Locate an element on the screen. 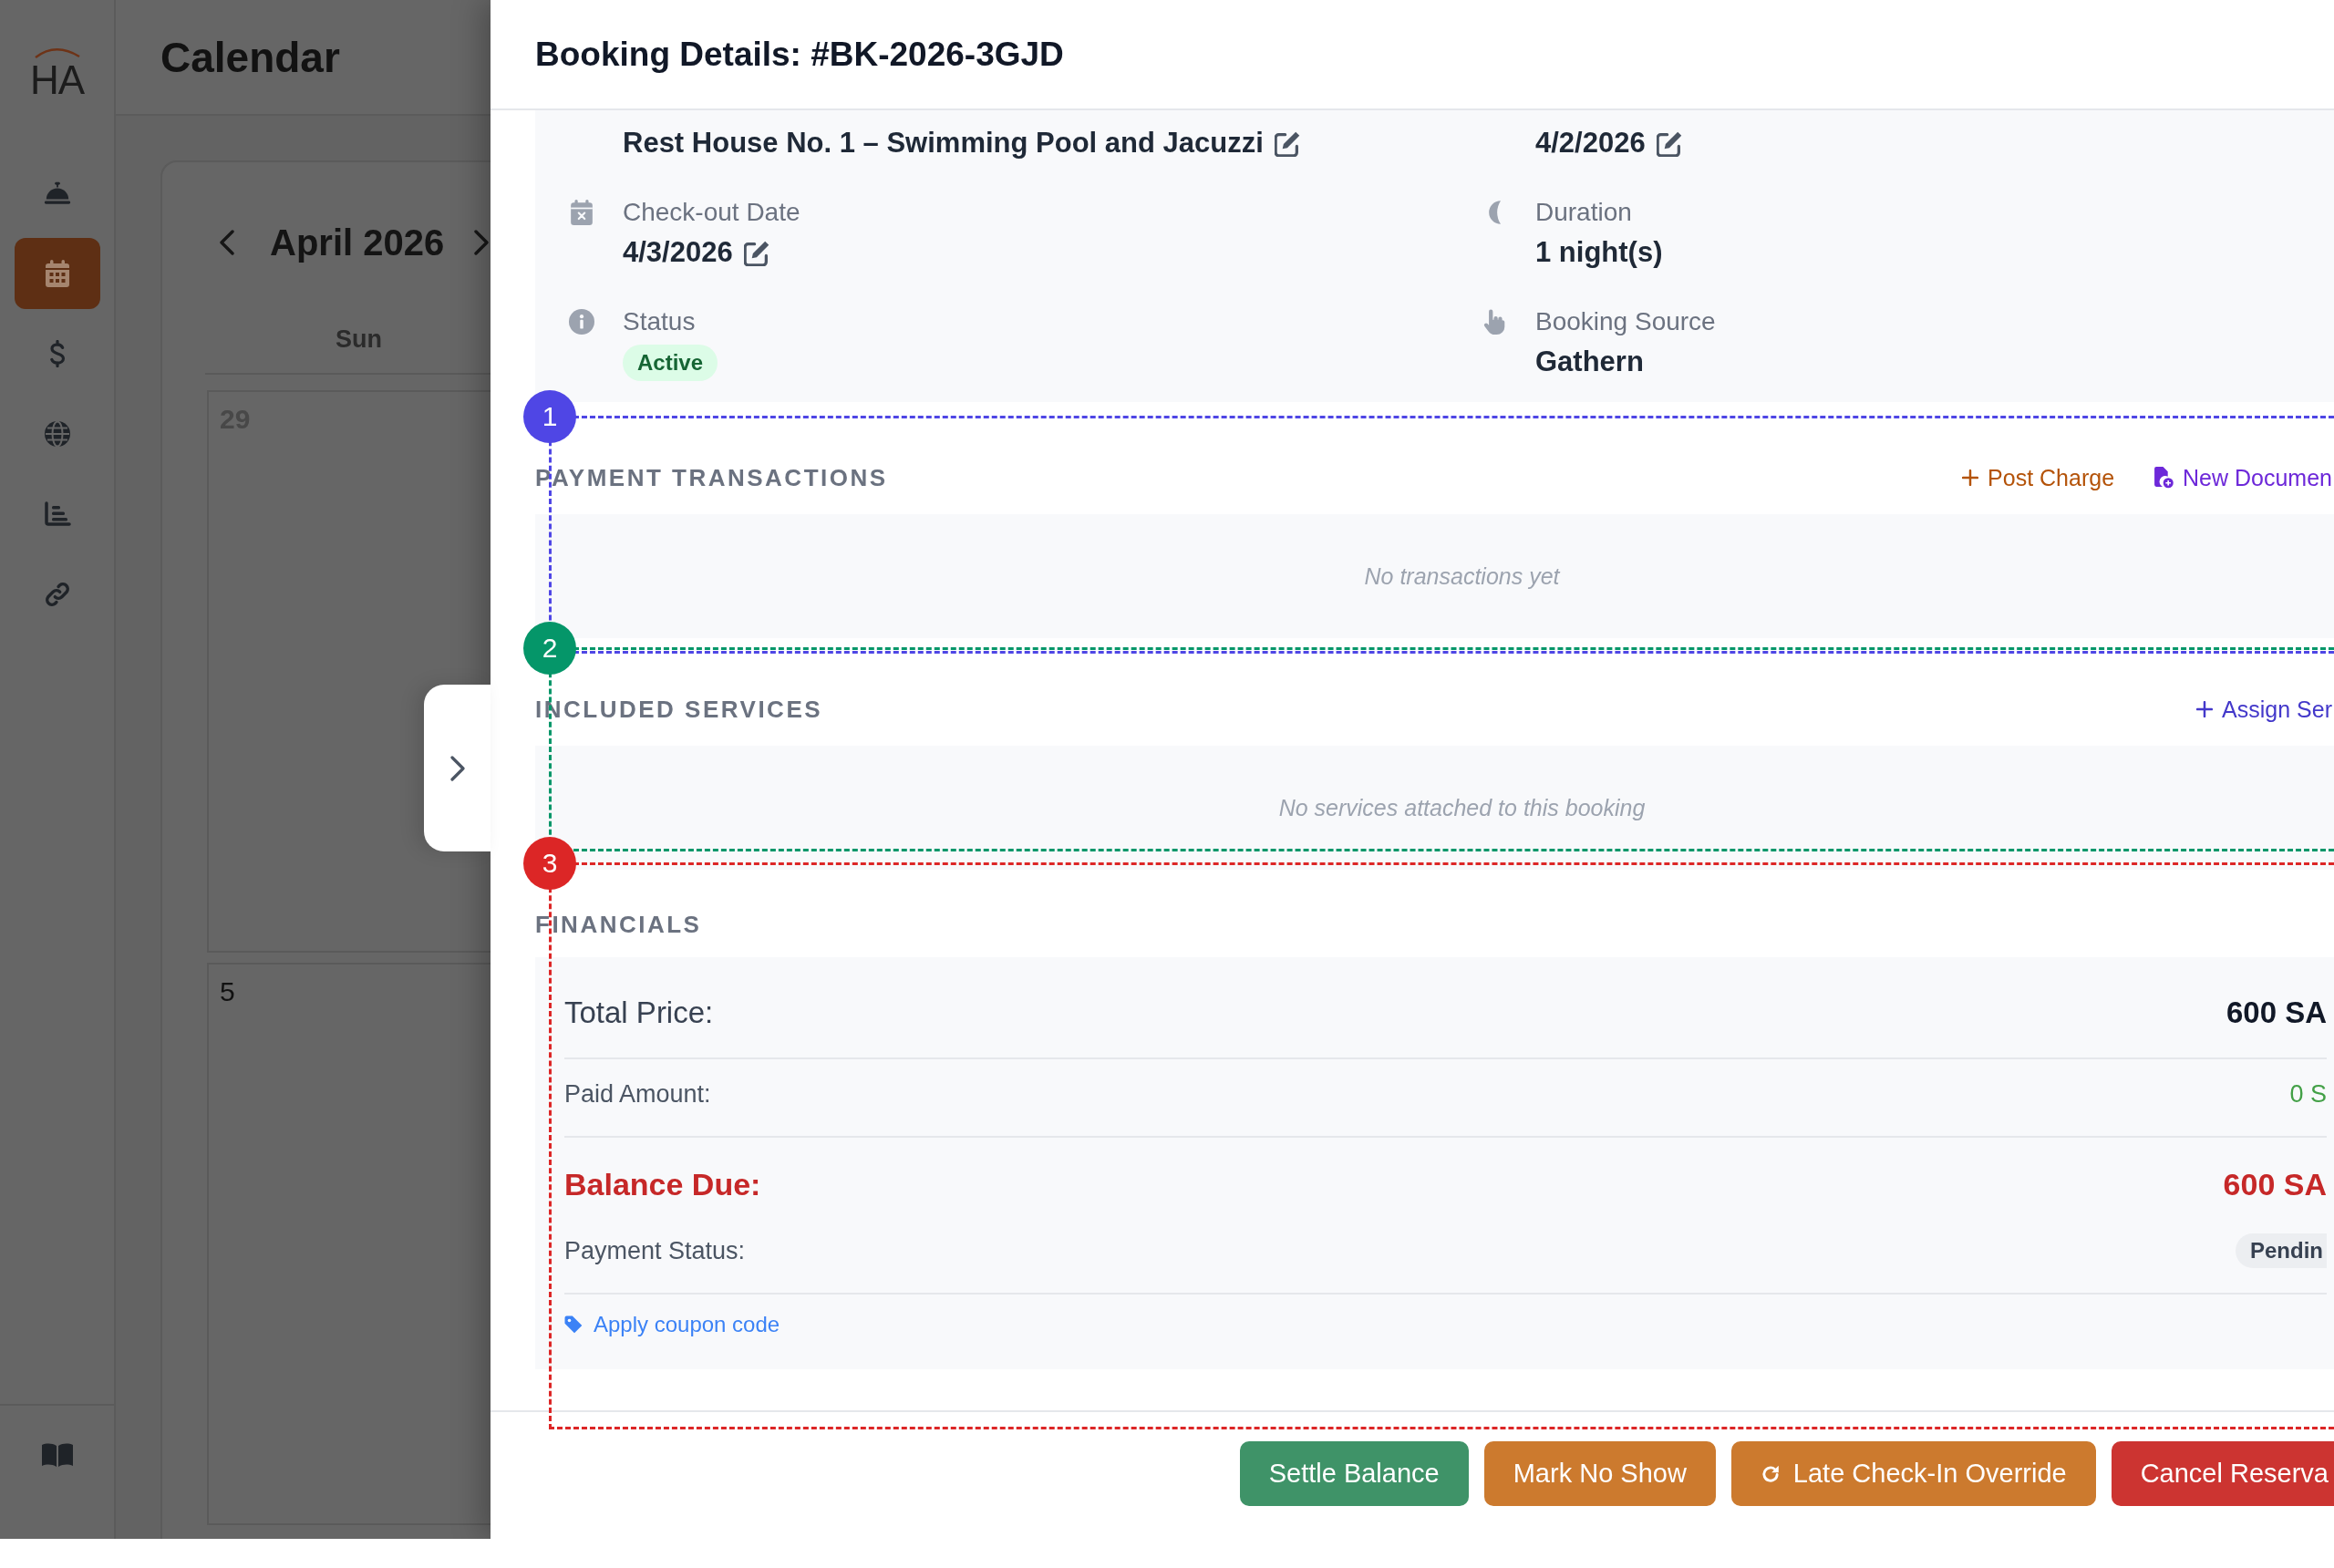  empty-state-text: No services attached to this booking is located at coordinates (1462, 807).